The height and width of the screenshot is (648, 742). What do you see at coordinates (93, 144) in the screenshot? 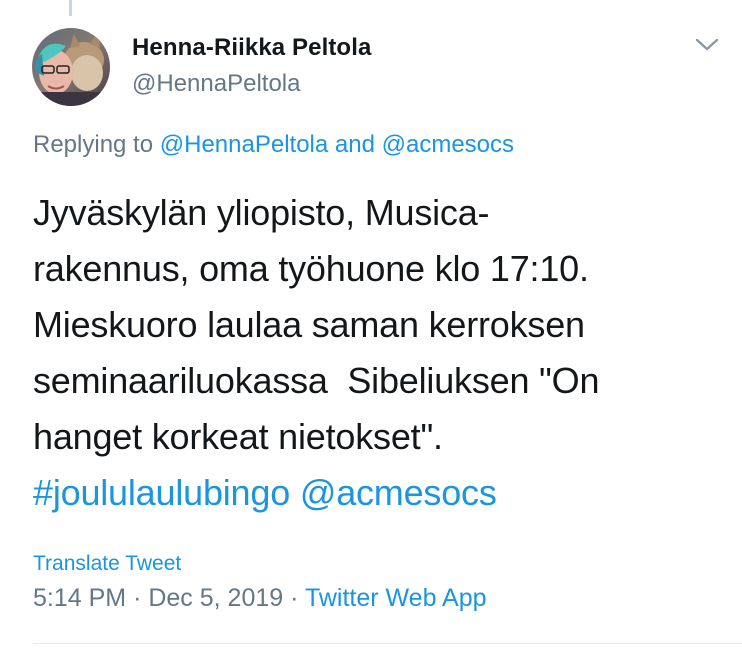
I see `replying-to-prefix: Replying to` at bounding box center [93, 144].